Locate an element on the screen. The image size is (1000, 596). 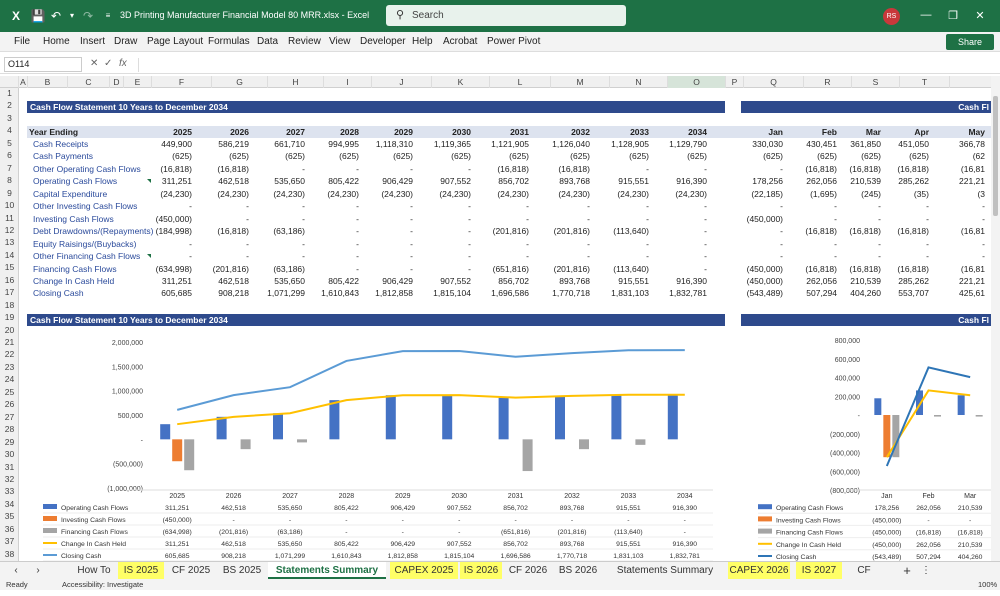
menu-power-pivot: Power Pivot is located at coordinates (513, 41).